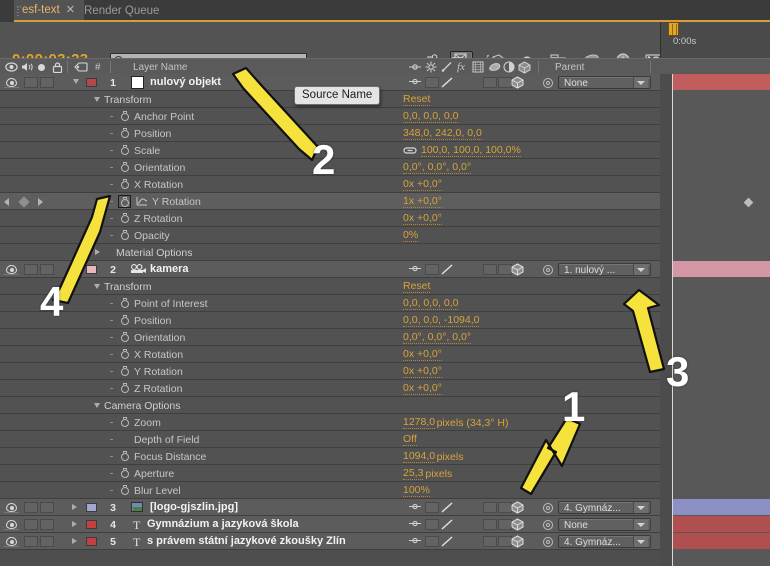 The height and width of the screenshot is (566, 770). Describe the element at coordinates (419, 457) in the screenshot. I see `property-value: 1094,0` at that location.